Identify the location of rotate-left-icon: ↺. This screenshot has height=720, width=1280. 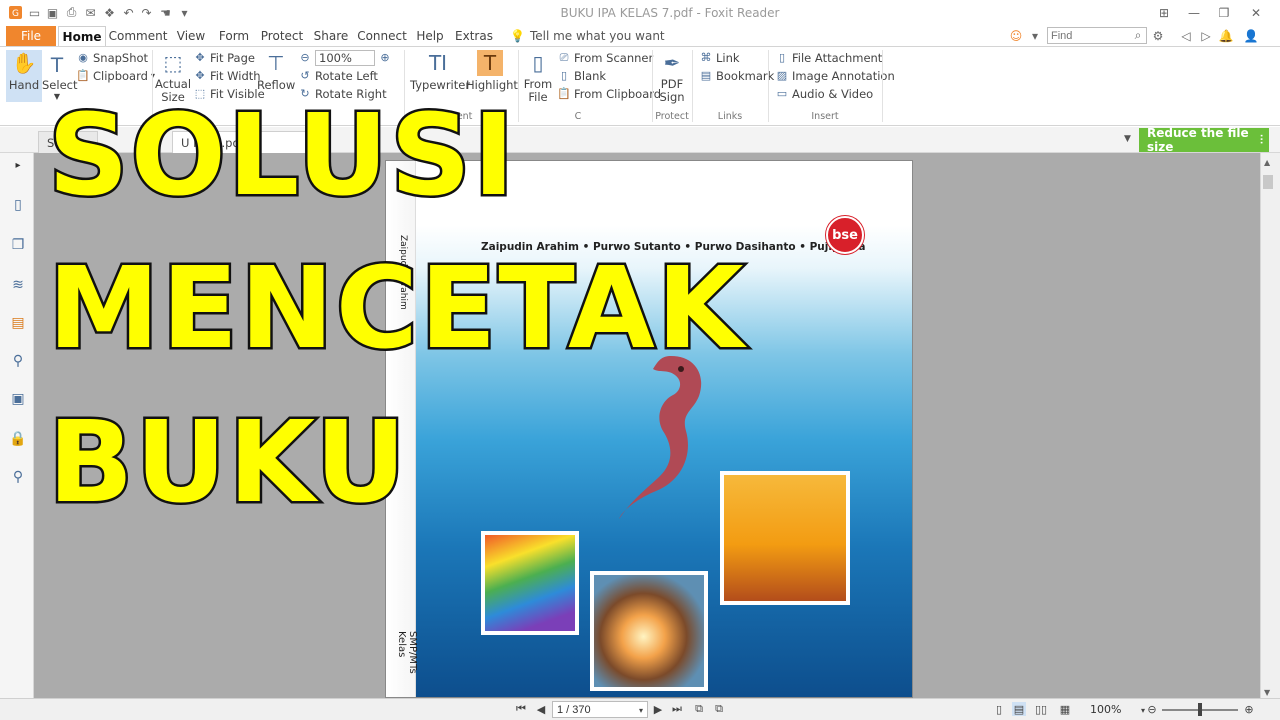
(305, 75).